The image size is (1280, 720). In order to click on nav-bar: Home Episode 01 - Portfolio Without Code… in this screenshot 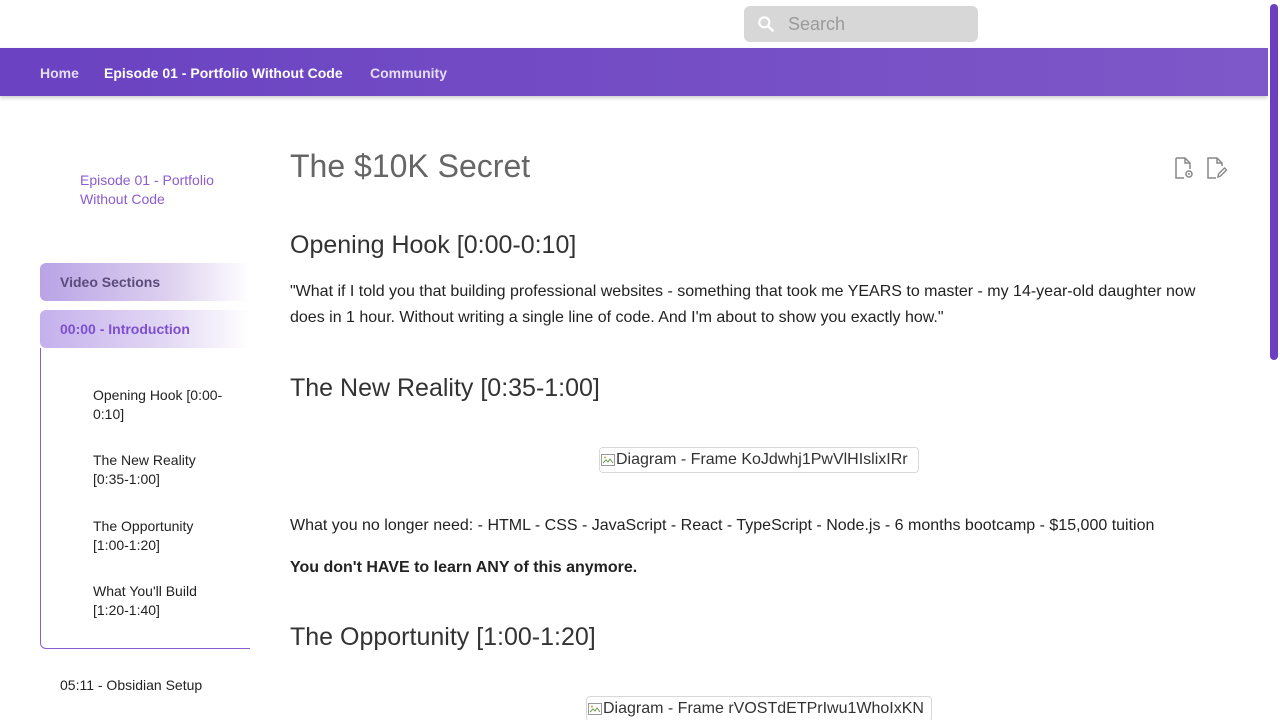, I will do `click(634, 72)`.